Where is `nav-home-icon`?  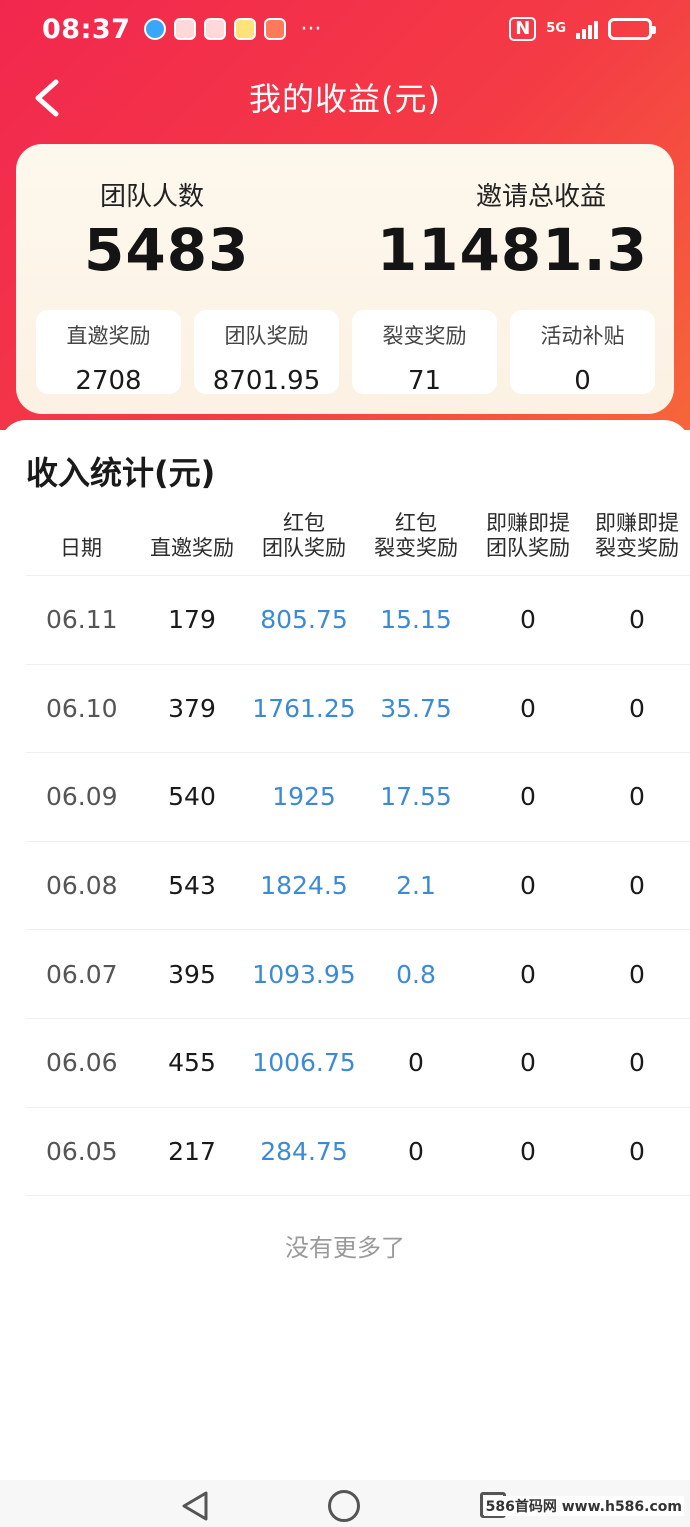 nav-home-icon is located at coordinates (344, 1506).